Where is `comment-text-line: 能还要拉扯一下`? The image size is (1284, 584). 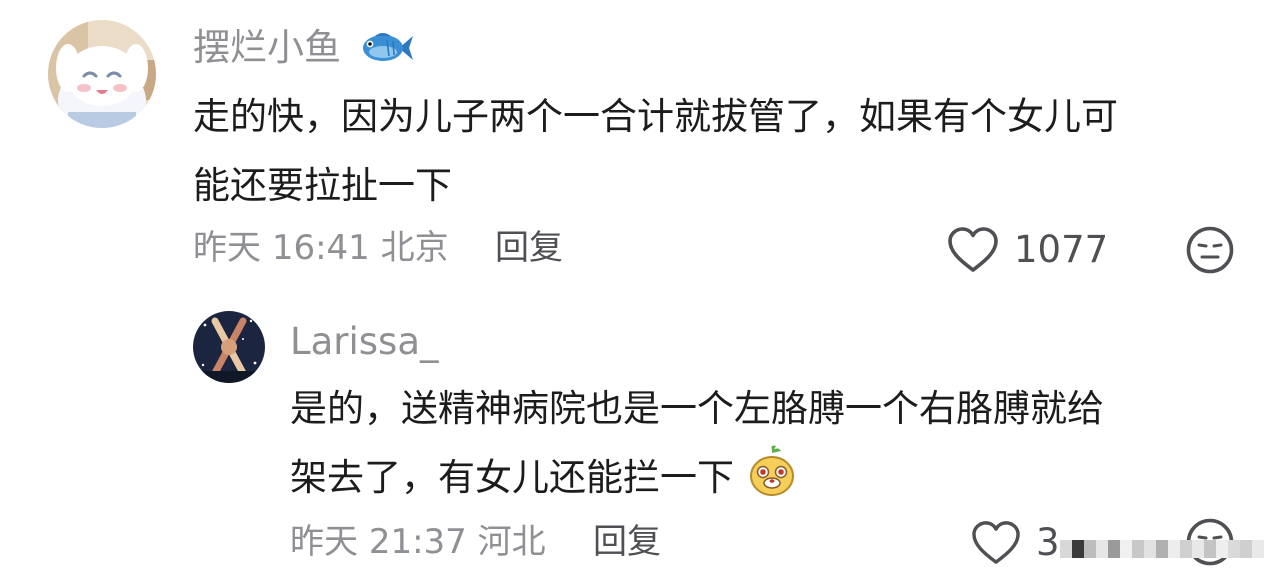
comment-text-line: 能还要拉扯一下 is located at coordinates (322, 185).